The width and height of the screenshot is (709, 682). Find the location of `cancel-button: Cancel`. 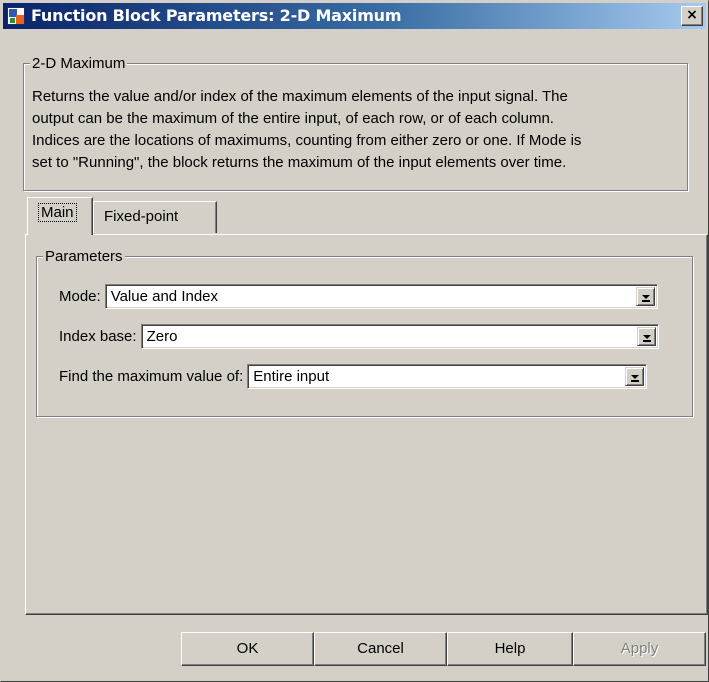

cancel-button: Cancel is located at coordinates (380, 649).